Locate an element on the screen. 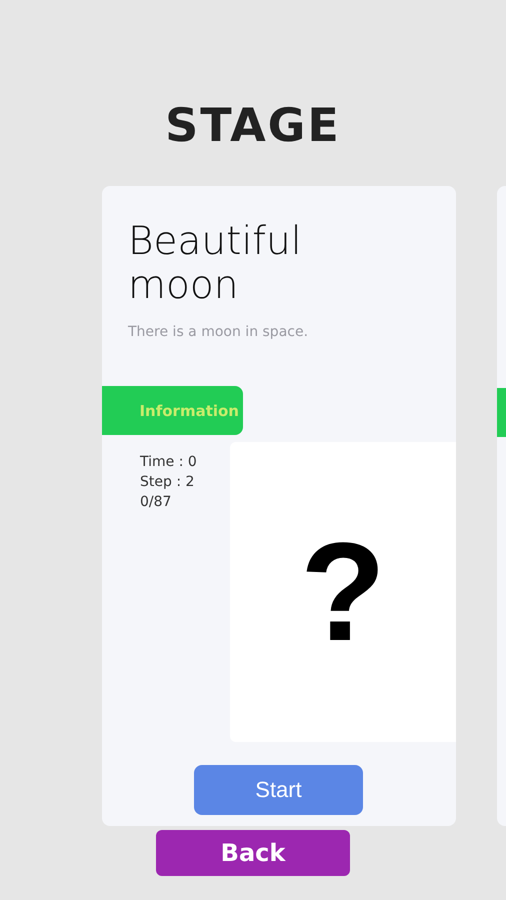  page-title: STAGE is located at coordinates (253, 124).